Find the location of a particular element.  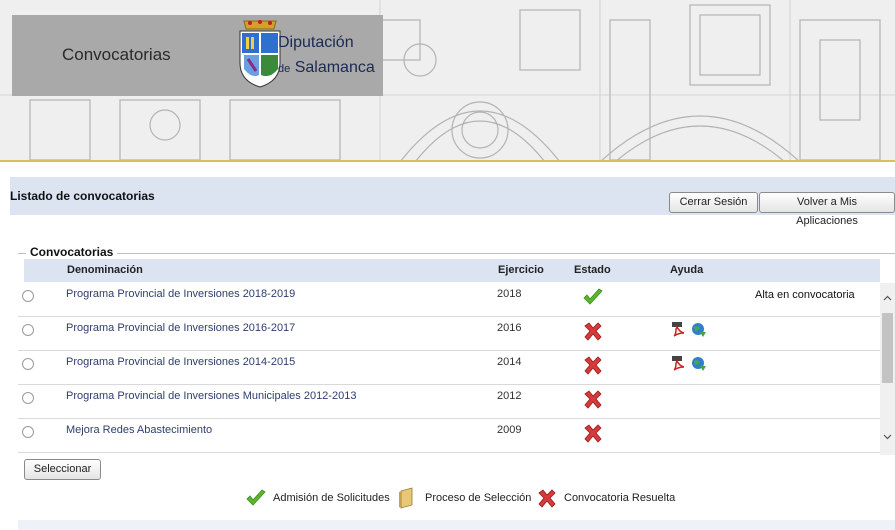

fieldset-legend: Convocatorias is located at coordinates (72, 252).